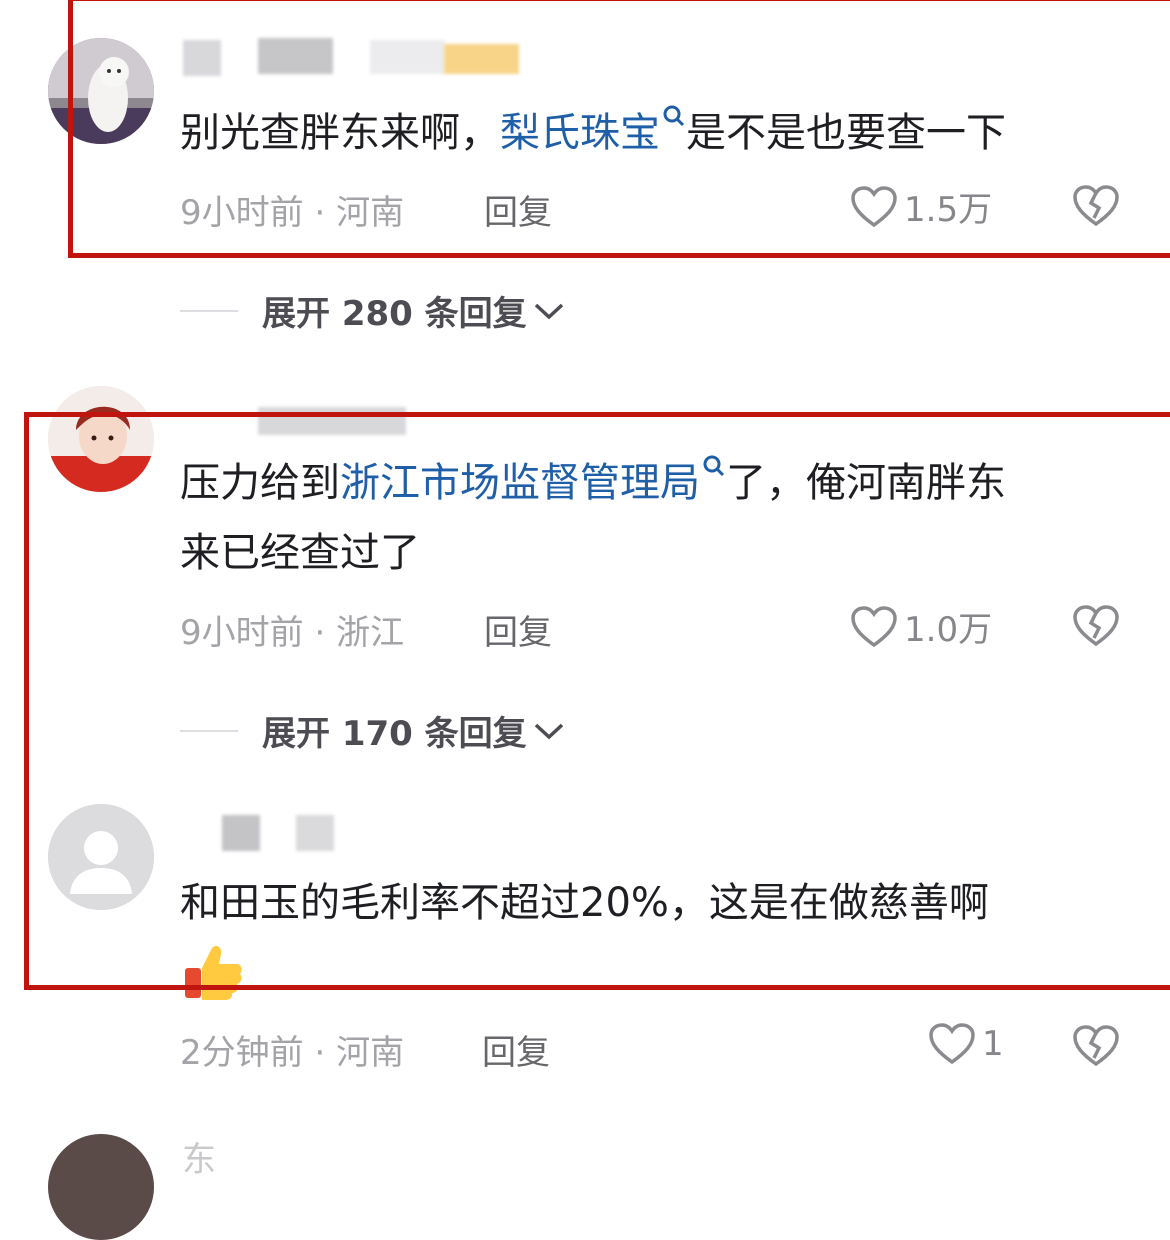 This screenshot has width=1170, height=1240. Describe the element at coordinates (993, 1044) in the screenshot. I see `like-count: 1` at that location.